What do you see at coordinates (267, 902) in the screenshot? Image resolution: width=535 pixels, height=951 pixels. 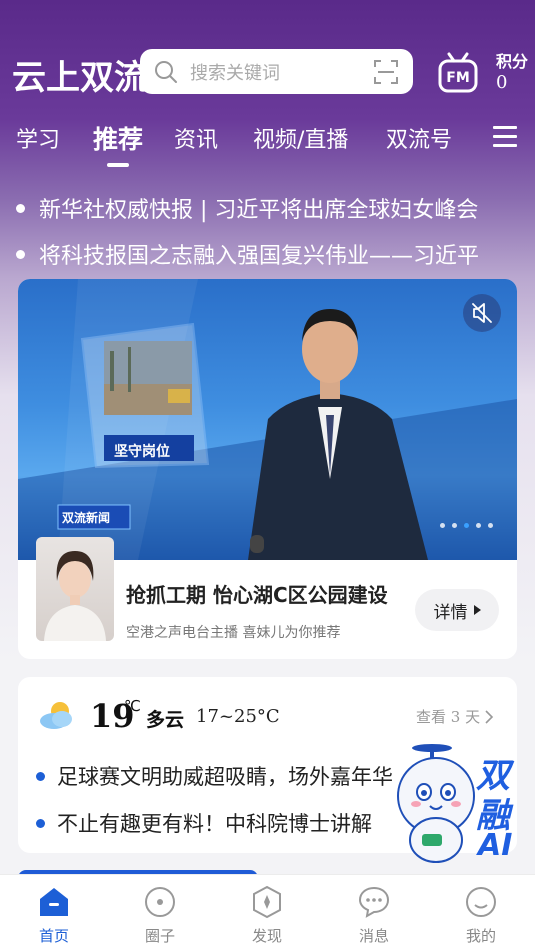 I see `compass-icon` at bounding box center [267, 902].